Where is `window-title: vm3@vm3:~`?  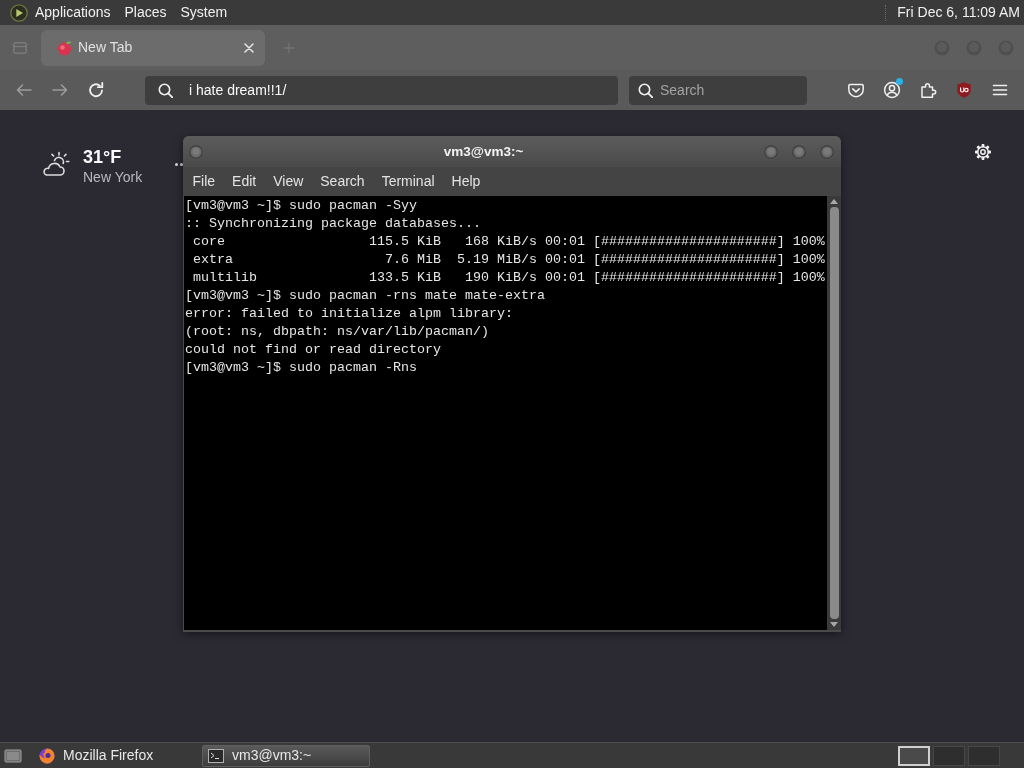
window-title: vm3@vm3:~ is located at coordinates (483, 151).